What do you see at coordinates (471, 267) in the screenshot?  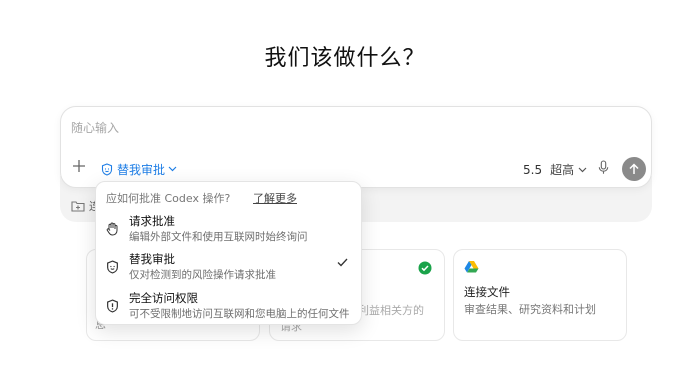 I see `drive-icon` at bounding box center [471, 267].